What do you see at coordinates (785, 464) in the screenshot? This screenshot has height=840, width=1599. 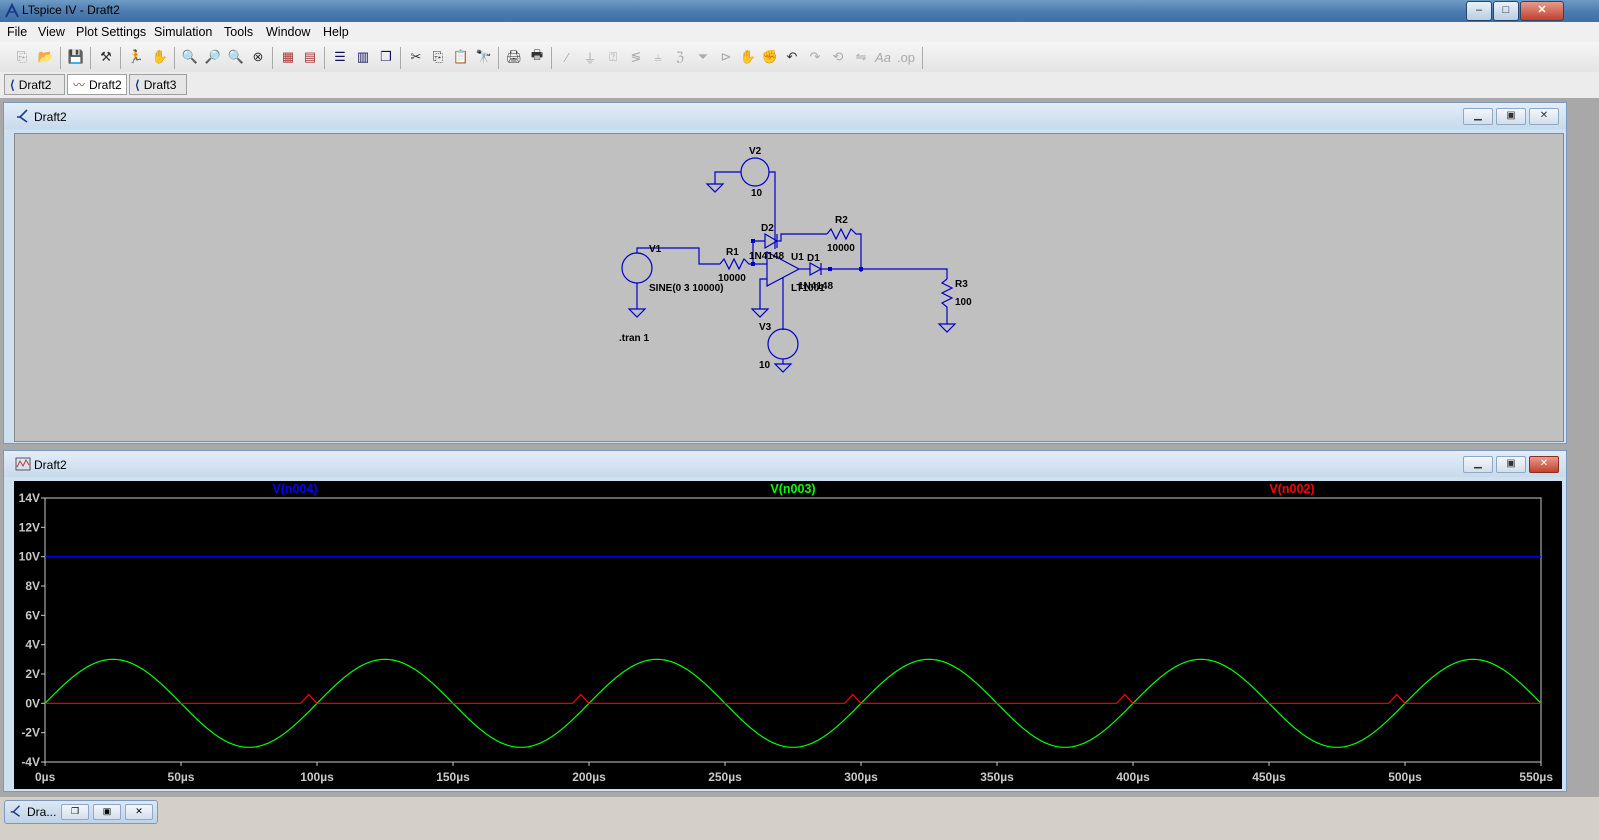 I see `waveform-window-titlebar: Draft2 ▁ ▣ ✕` at bounding box center [785, 464].